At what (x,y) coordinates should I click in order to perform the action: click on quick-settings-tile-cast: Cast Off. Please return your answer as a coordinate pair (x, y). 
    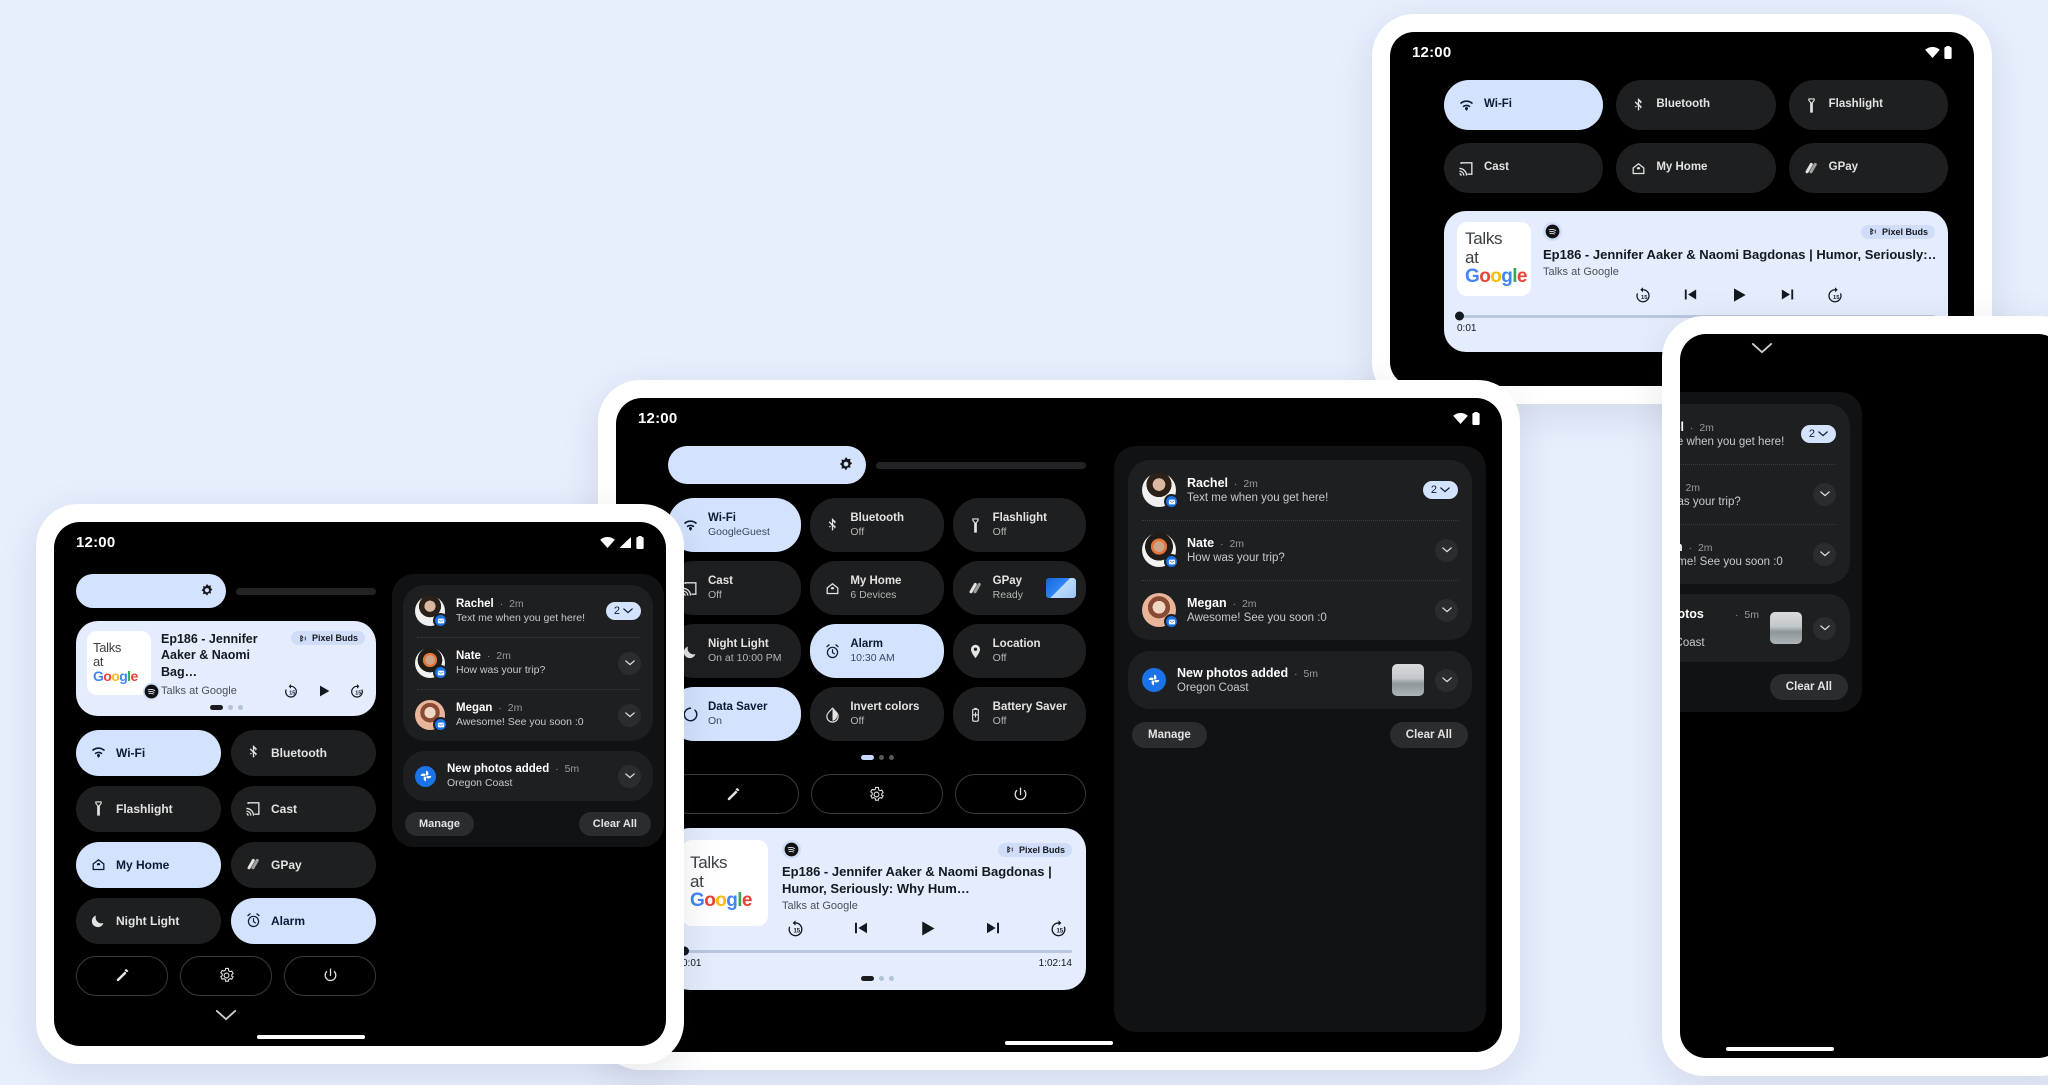
    Looking at the image, I should click on (735, 588).